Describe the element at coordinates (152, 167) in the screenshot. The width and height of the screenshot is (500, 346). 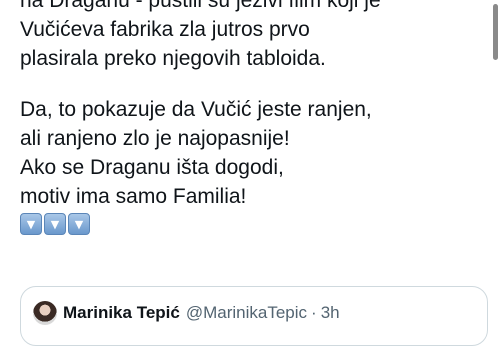
I see `tweet-text-line: Ako se Draganu išta dogodi,` at that location.